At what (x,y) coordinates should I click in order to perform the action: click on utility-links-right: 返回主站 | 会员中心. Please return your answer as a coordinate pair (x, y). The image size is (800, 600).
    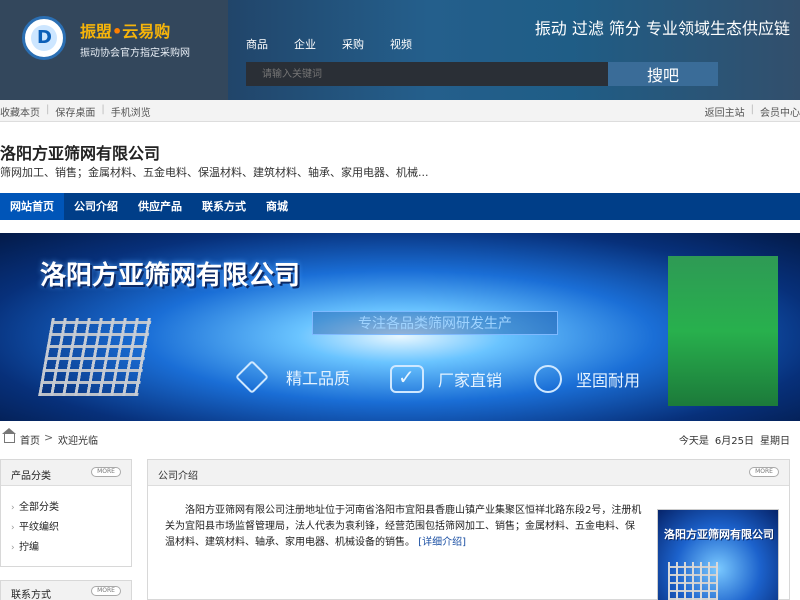
    Looking at the image, I should click on (752, 111).